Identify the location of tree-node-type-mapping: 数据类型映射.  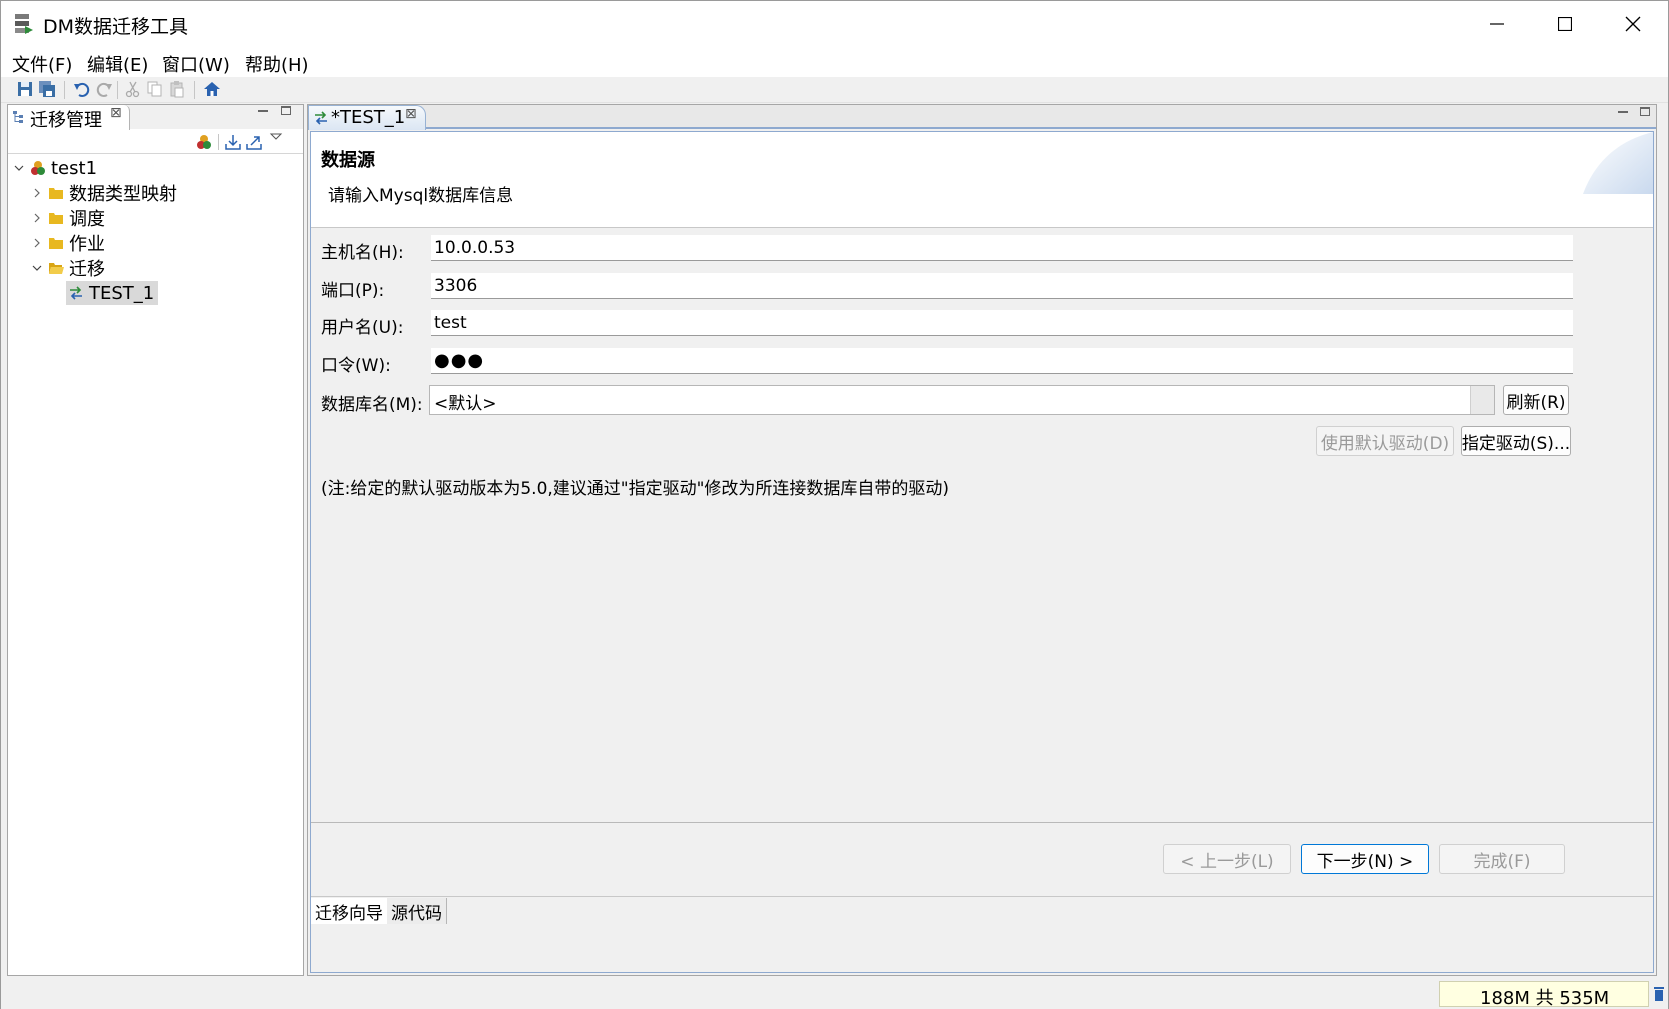
(103, 193).